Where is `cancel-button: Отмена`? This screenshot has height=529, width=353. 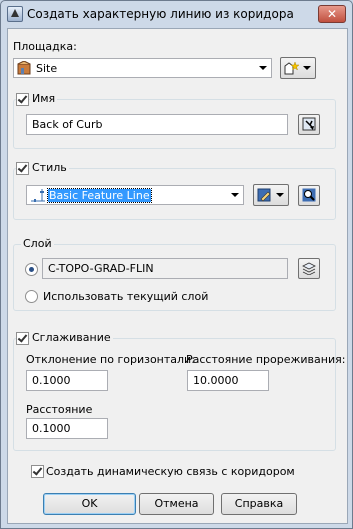
cancel-button: Отмена is located at coordinates (176, 504).